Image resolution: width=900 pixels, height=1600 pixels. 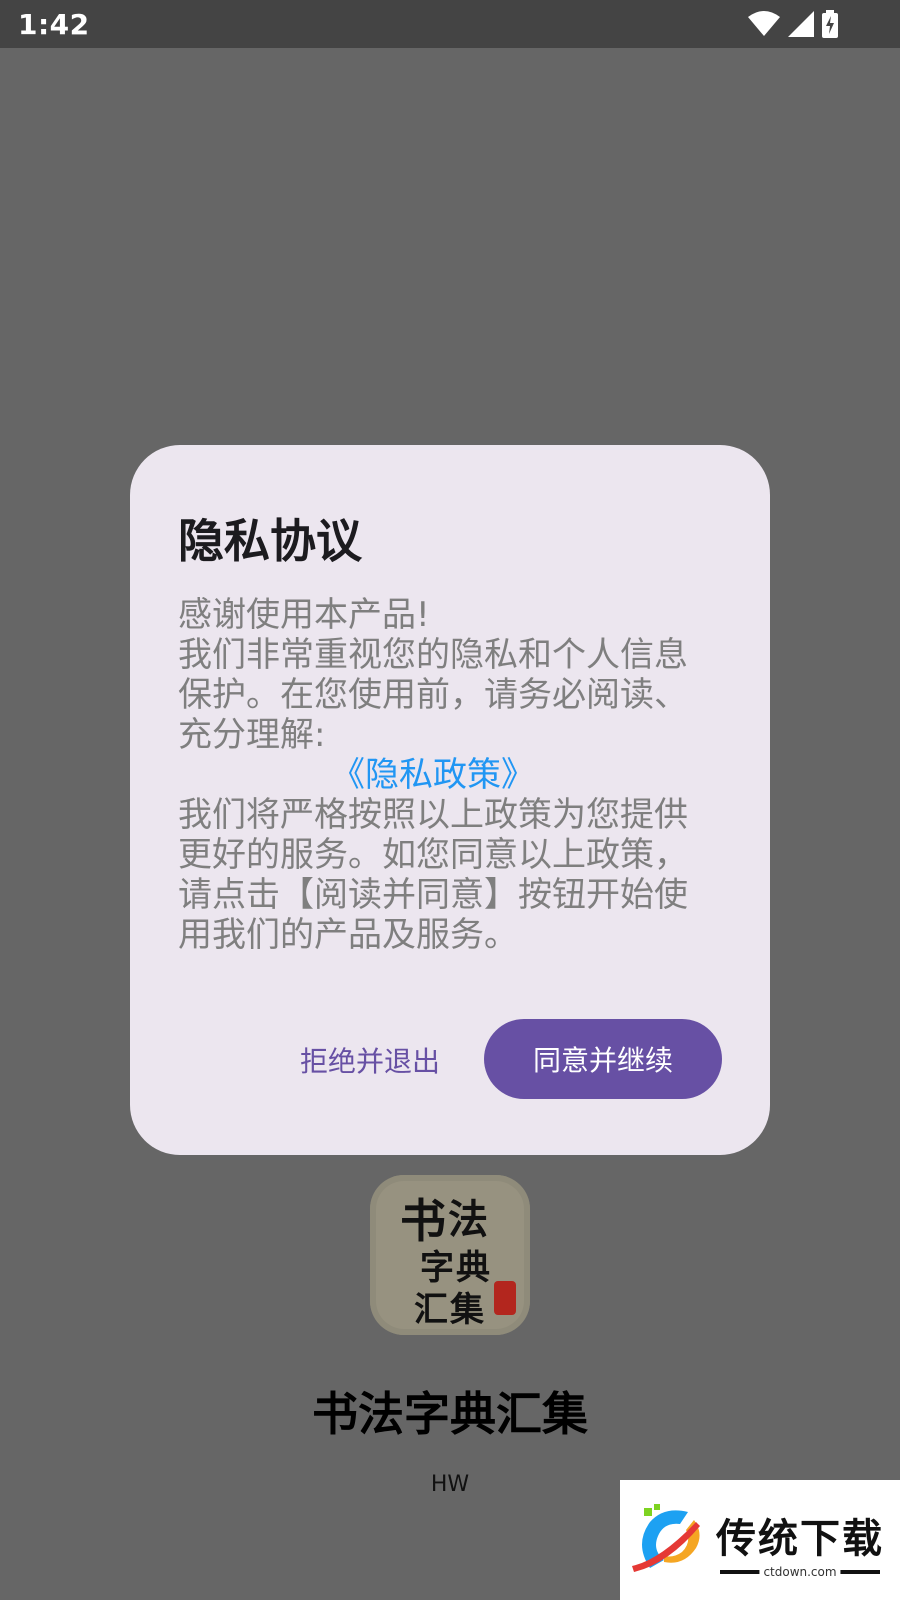 I want to click on app-name: 书法字典汇集, so click(x=450, y=1414).